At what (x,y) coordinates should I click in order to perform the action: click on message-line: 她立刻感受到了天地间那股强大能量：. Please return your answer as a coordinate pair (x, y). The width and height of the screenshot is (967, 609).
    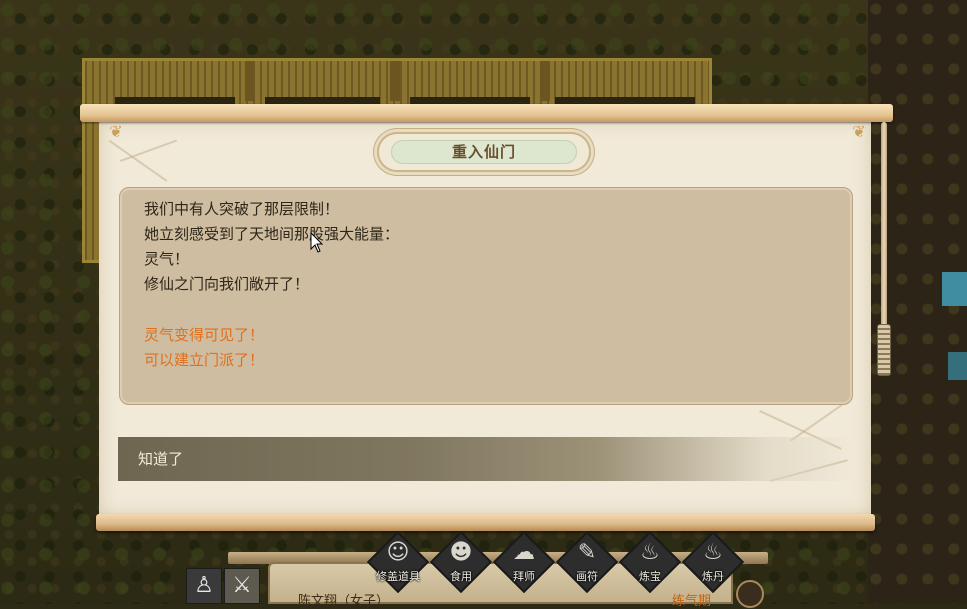
    Looking at the image, I should click on (272, 234).